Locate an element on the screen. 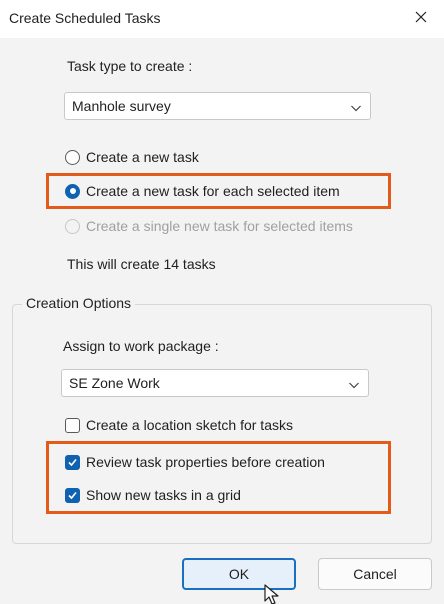 Image resolution: width=444 pixels, height=604 pixels. checkbox-label: Review task properties before creation is located at coordinates (205, 462).